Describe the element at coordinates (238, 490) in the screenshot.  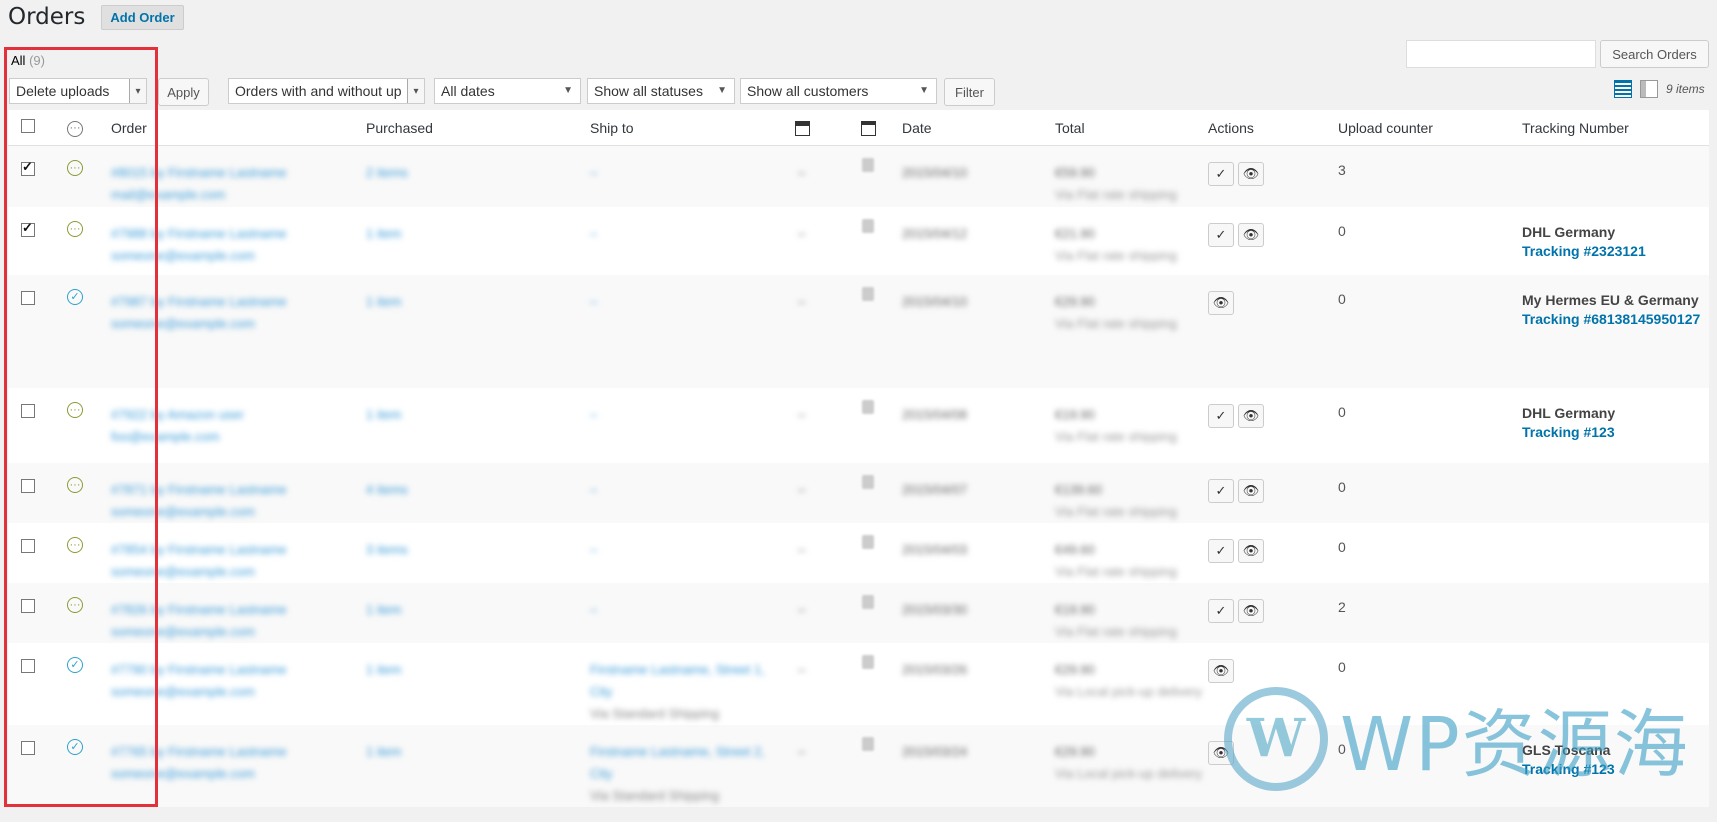
I see `order-link: #7871 by Firstname Lastname` at that location.